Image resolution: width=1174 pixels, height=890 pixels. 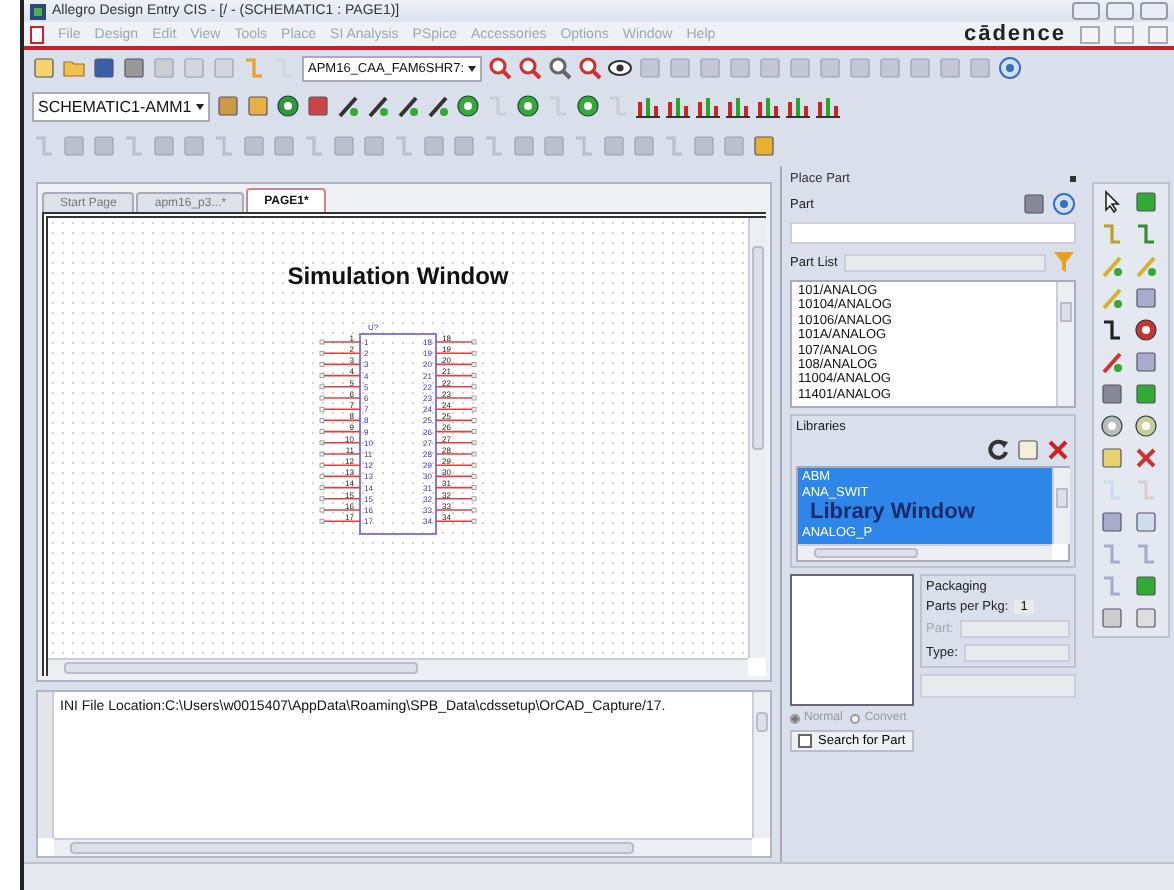 What do you see at coordinates (398, 276) in the screenshot?
I see `annotation-label: Simulation Window` at bounding box center [398, 276].